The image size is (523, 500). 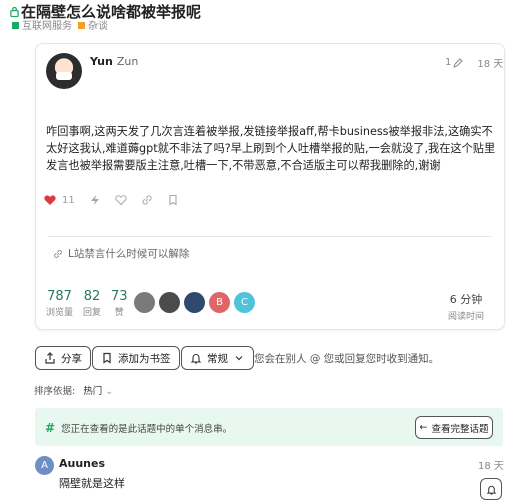 What do you see at coordinates (121, 200) in the screenshot?
I see `heart-outline-icon` at bounding box center [121, 200].